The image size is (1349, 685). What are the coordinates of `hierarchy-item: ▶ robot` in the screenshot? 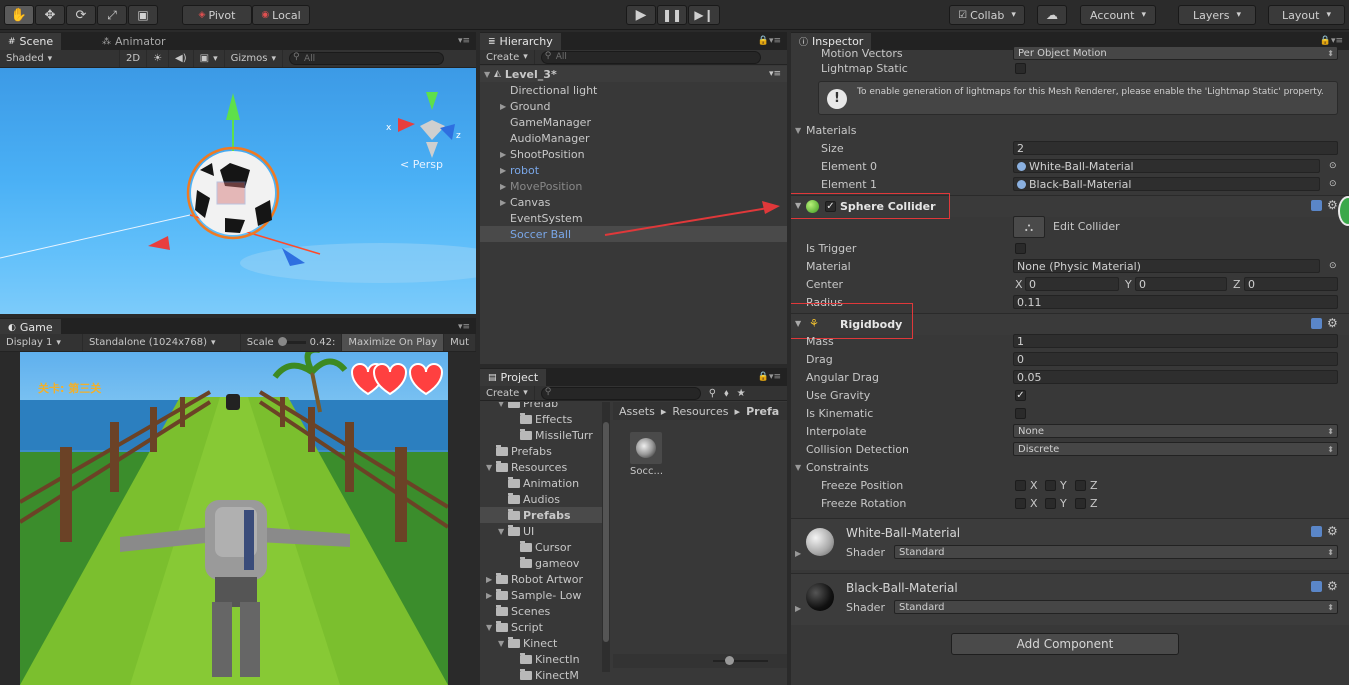 It's located at (633, 170).